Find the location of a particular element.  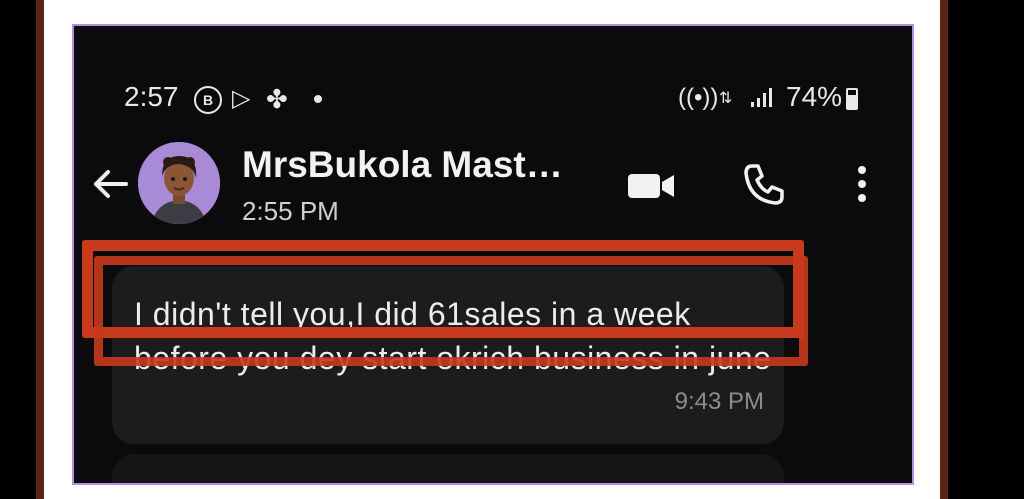

video-call-icon is located at coordinates (652, 186).